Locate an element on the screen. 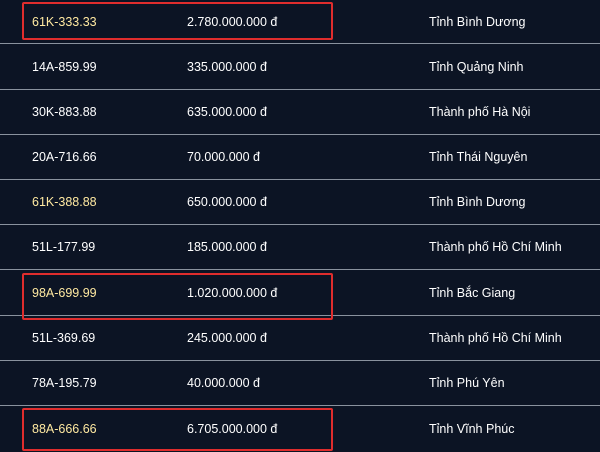 The image size is (600, 452). province: Tỉnh Phú Yên is located at coordinates (467, 382).